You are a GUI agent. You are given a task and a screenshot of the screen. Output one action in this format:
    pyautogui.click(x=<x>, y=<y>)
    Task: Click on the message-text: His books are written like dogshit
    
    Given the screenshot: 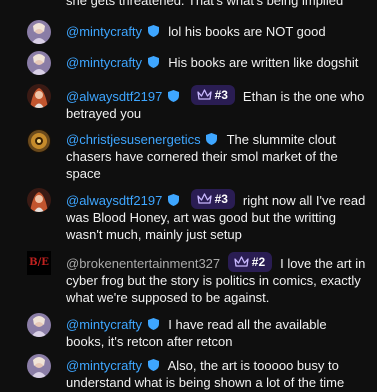 What is the action you would take?
    pyautogui.click(x=263, y=62)
    